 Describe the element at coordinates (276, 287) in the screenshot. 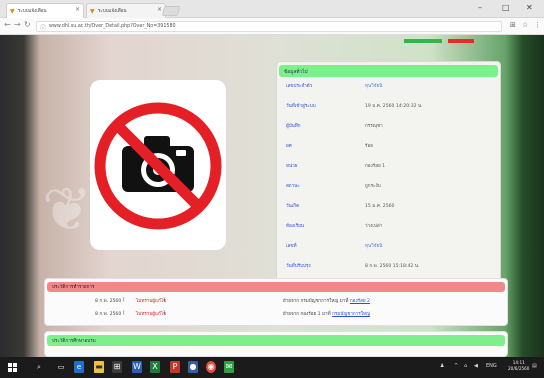

I see `history-header: ประวัติการทำรายการ` at that location.